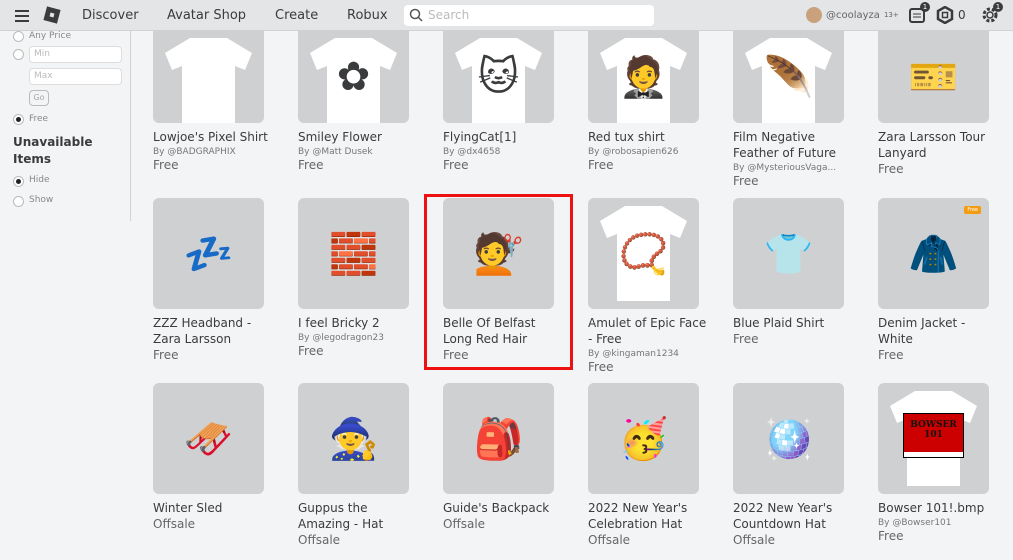  I want to click on catalog-item-card: 🐱 FlyingCat[1] By @dx4658 Free, so click(503, 101).